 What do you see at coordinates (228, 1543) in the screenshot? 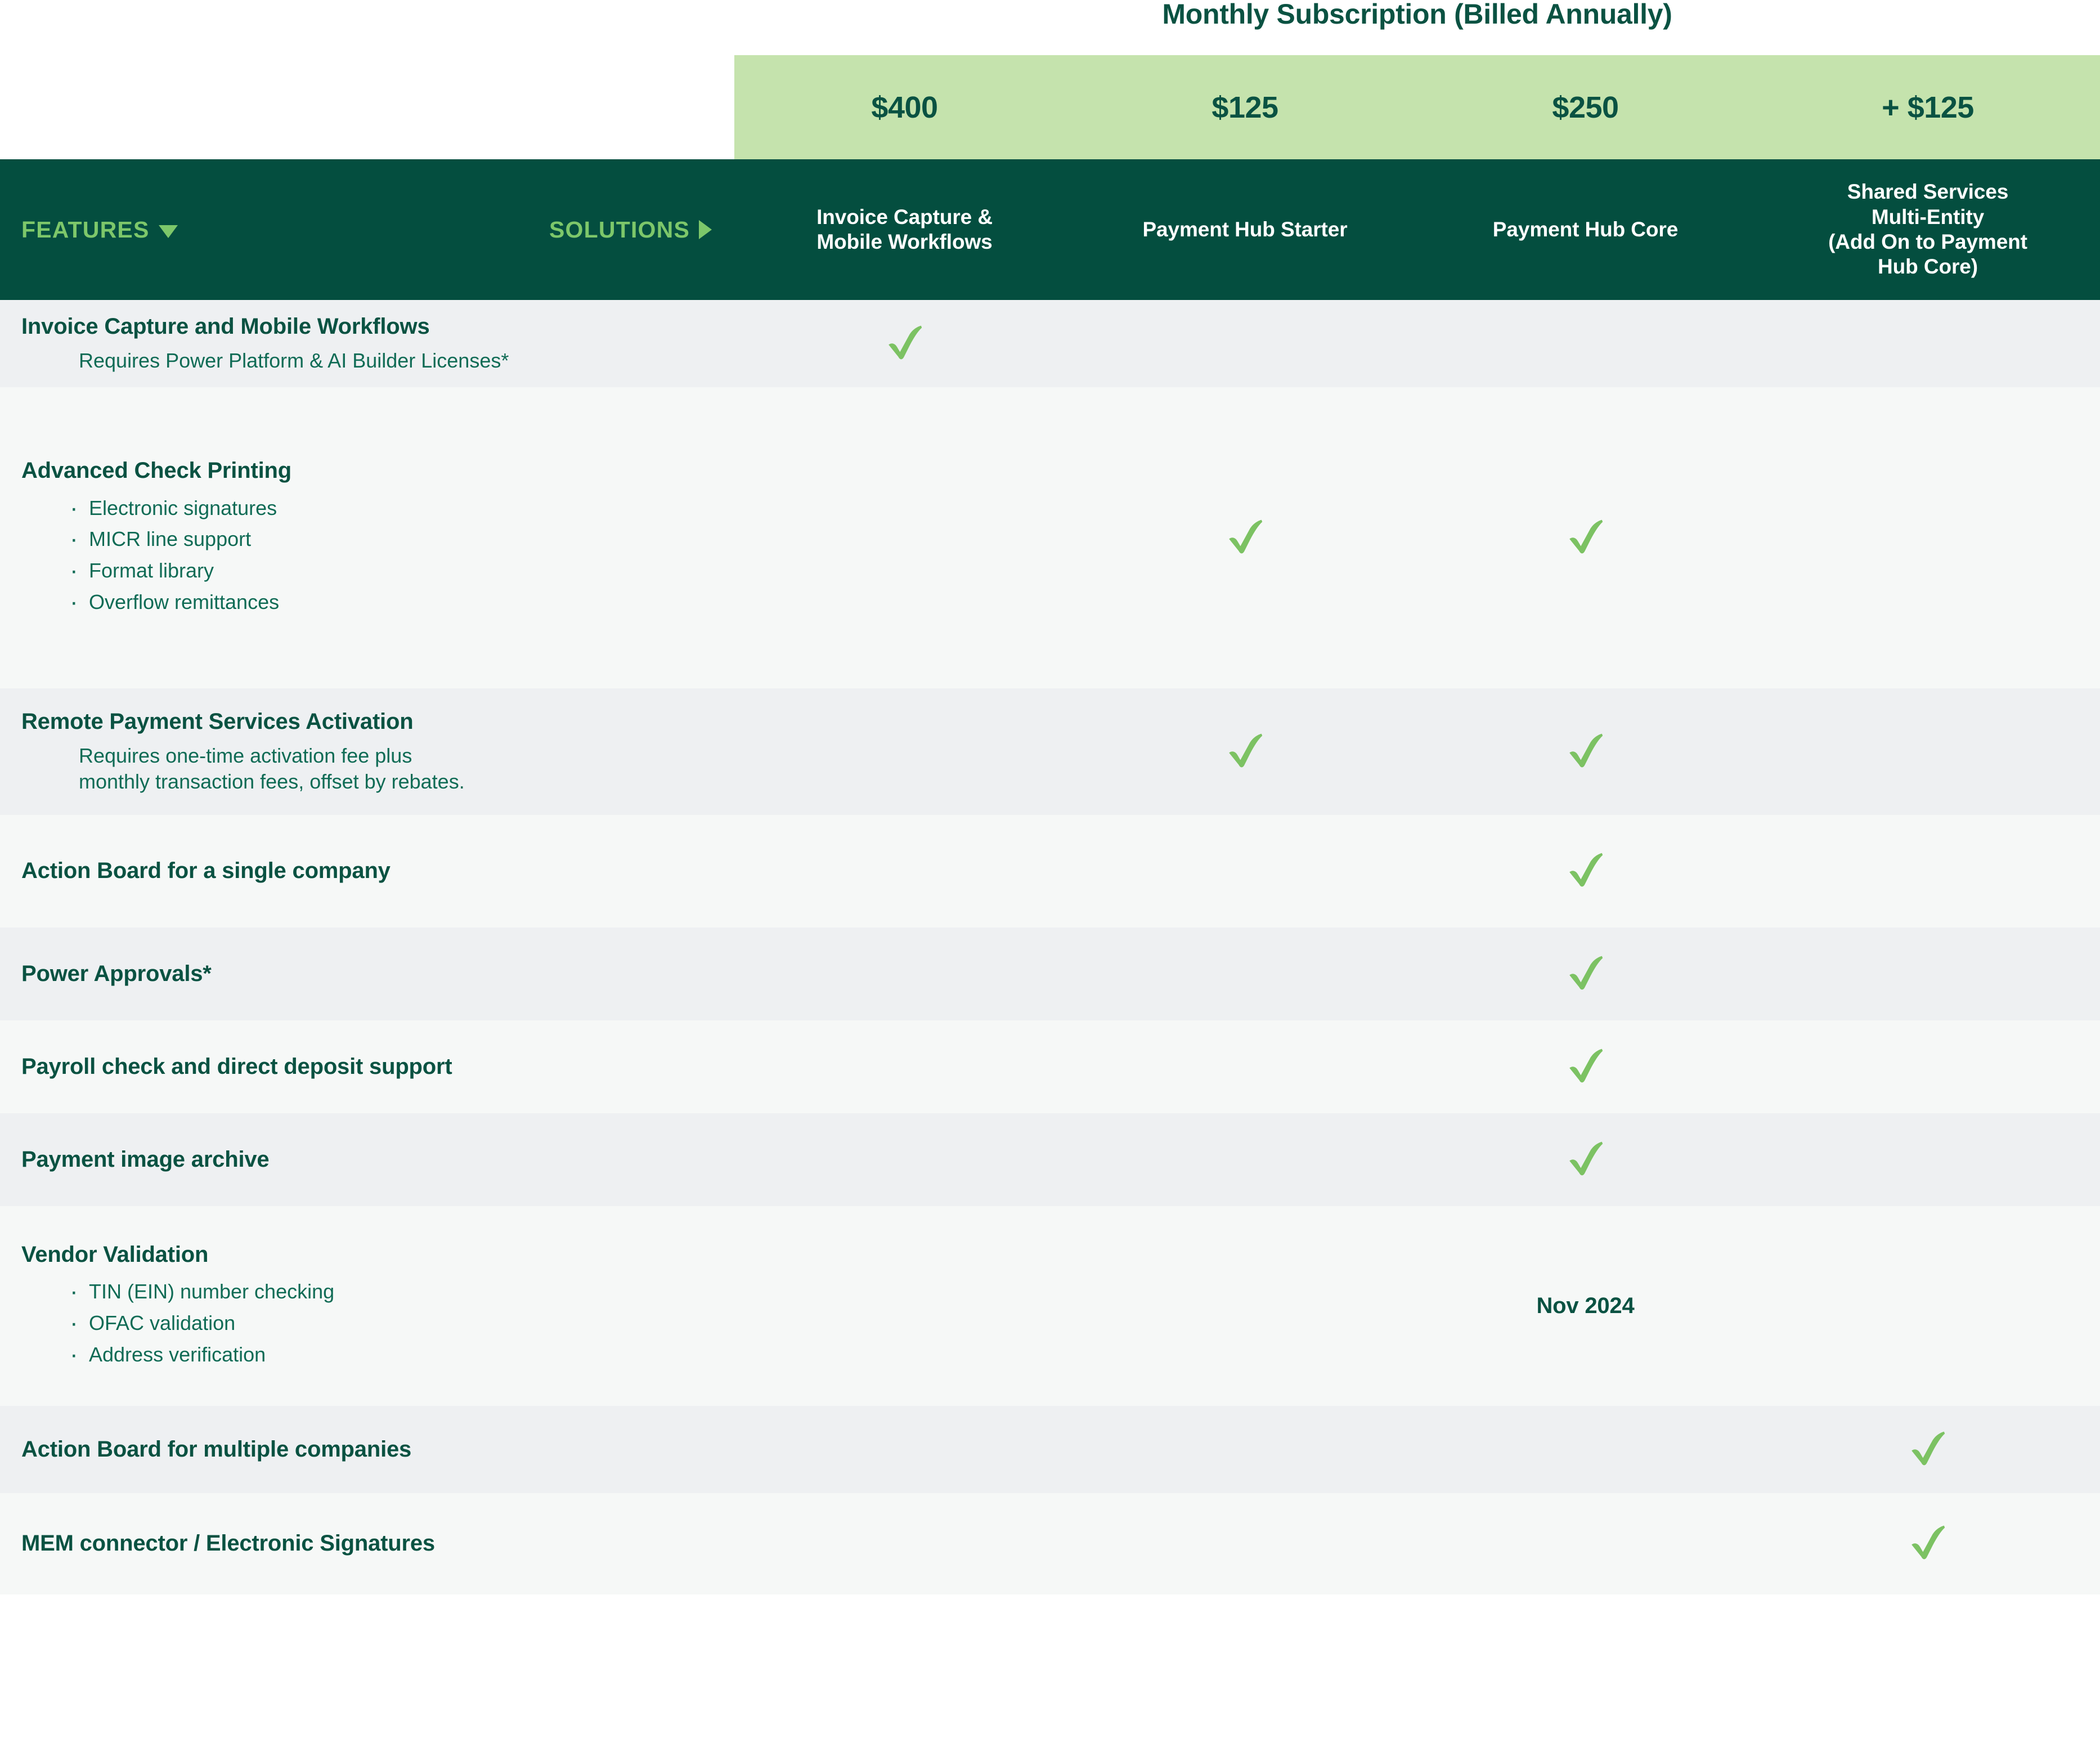
I see `feature-title: MEM connector / Electronic Signatures` at bounding box center [228, 1543].